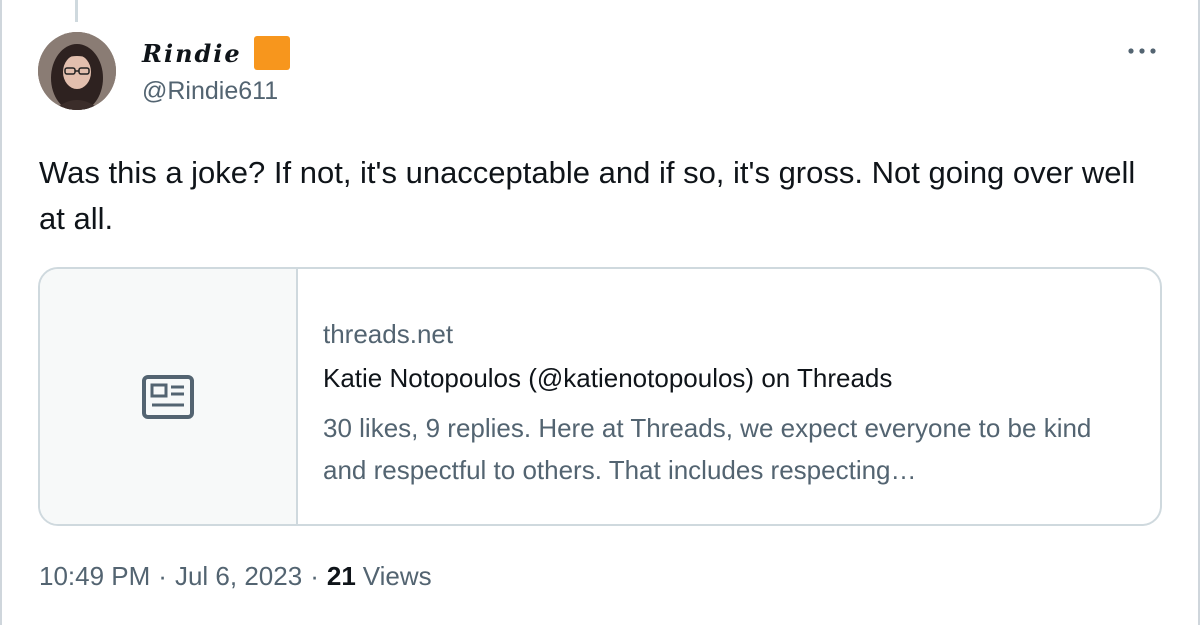 The width and height of the screenshot is (1200, 625). I want to click on newspaper-icon, so click(168, 396).